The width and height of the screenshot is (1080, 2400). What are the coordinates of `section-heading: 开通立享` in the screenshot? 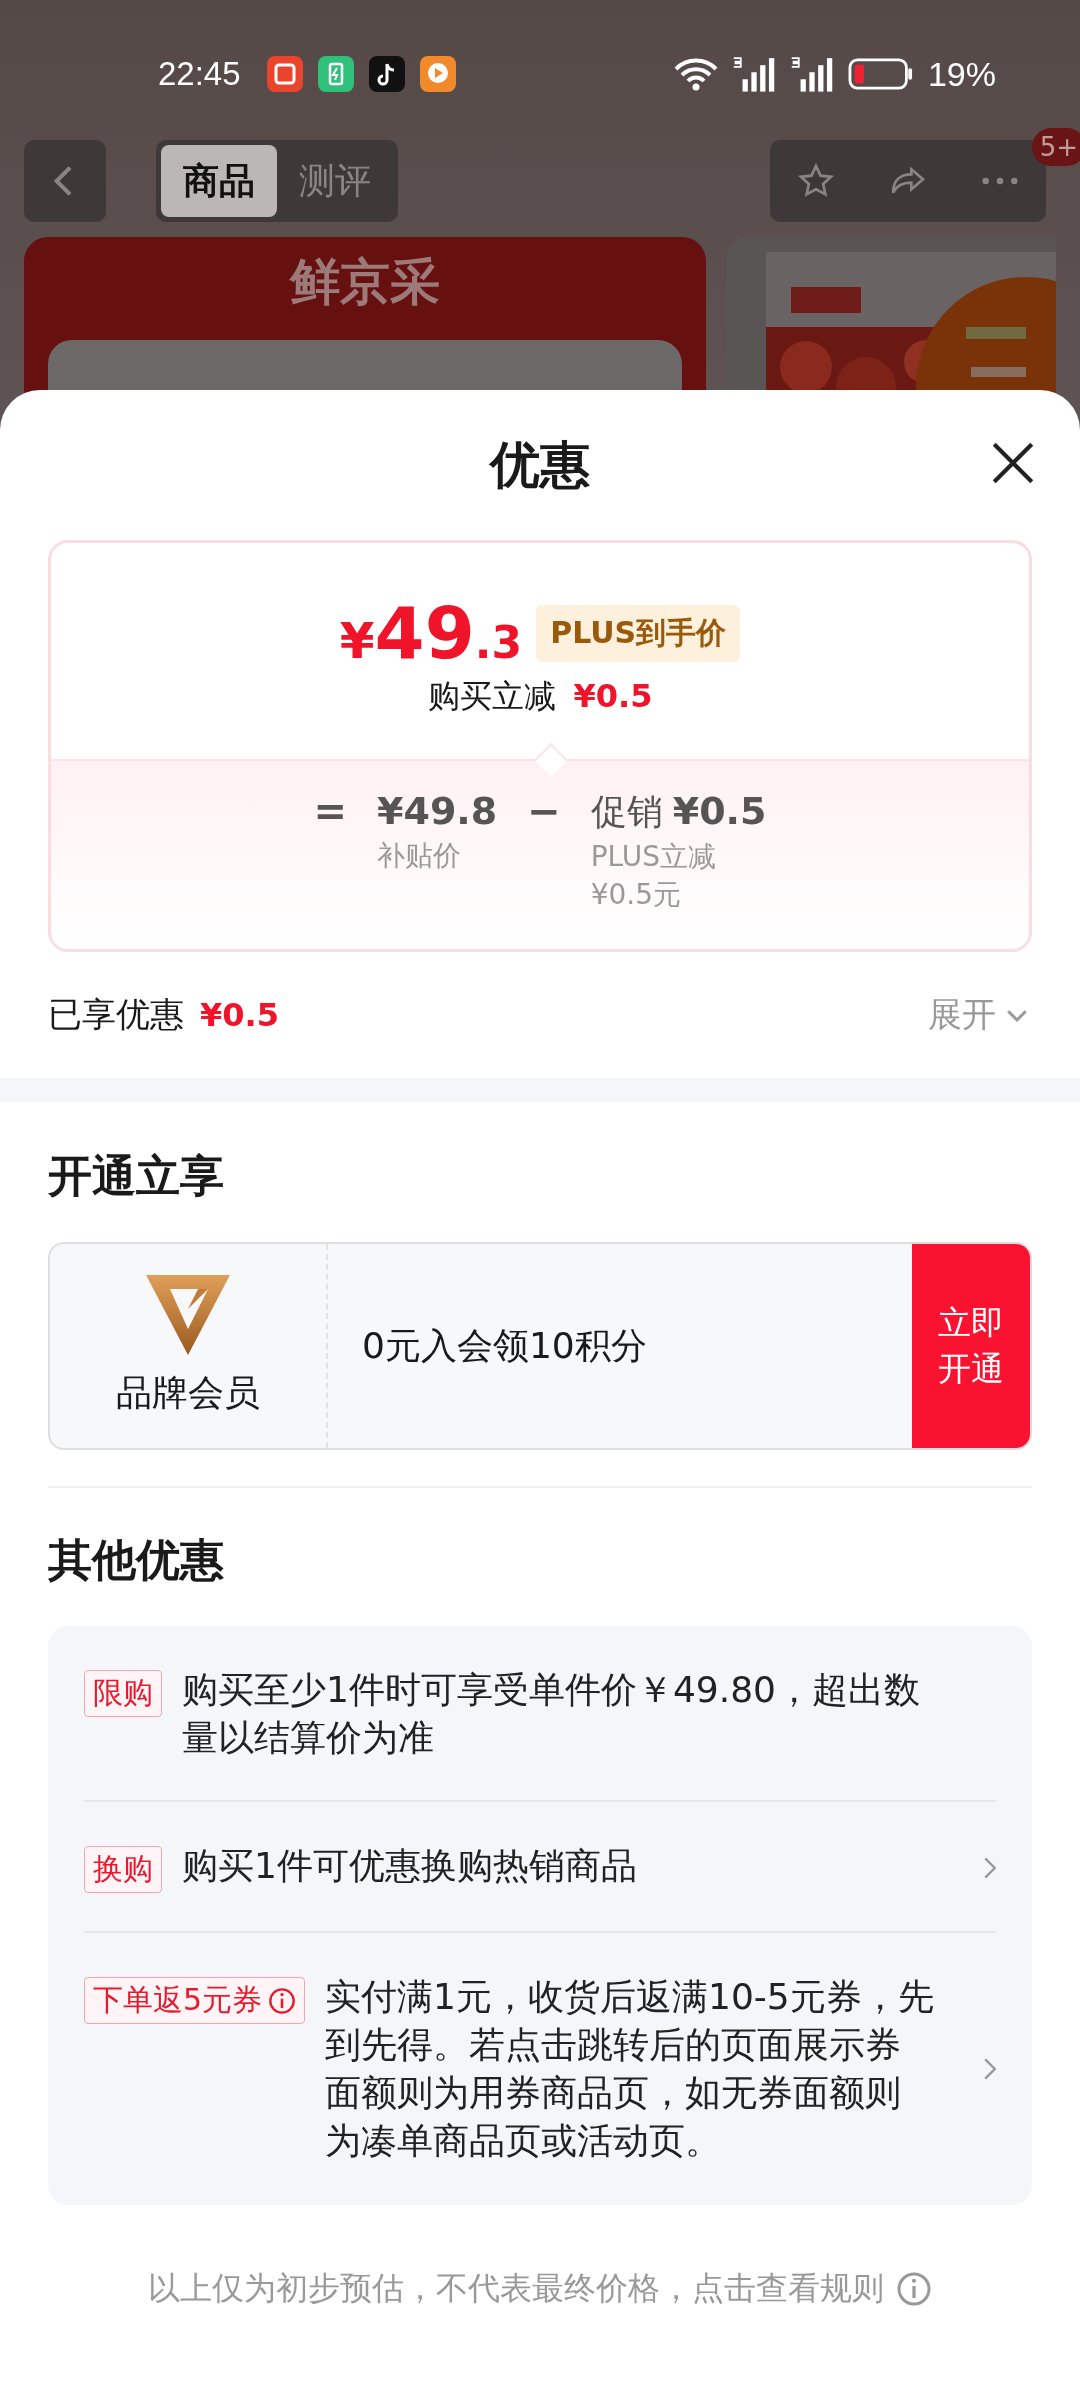 It's located at (136, 1176).